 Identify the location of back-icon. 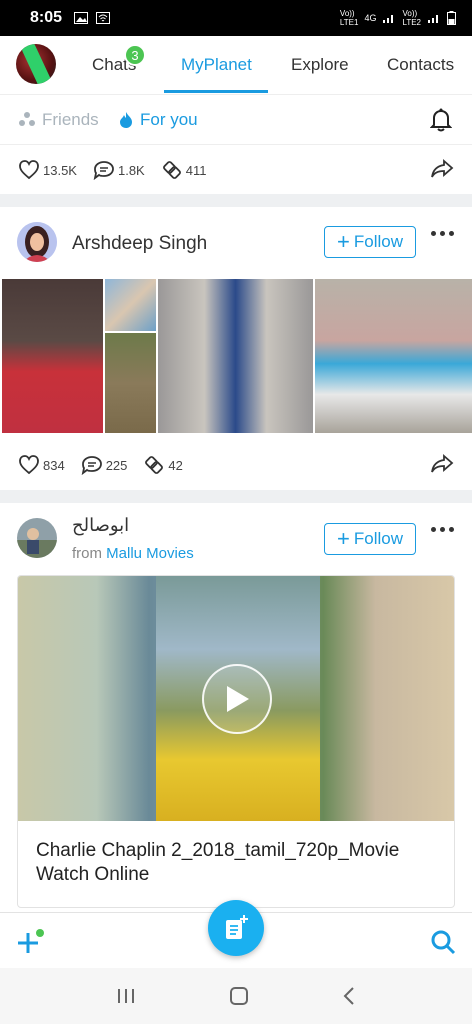
(349, 996).